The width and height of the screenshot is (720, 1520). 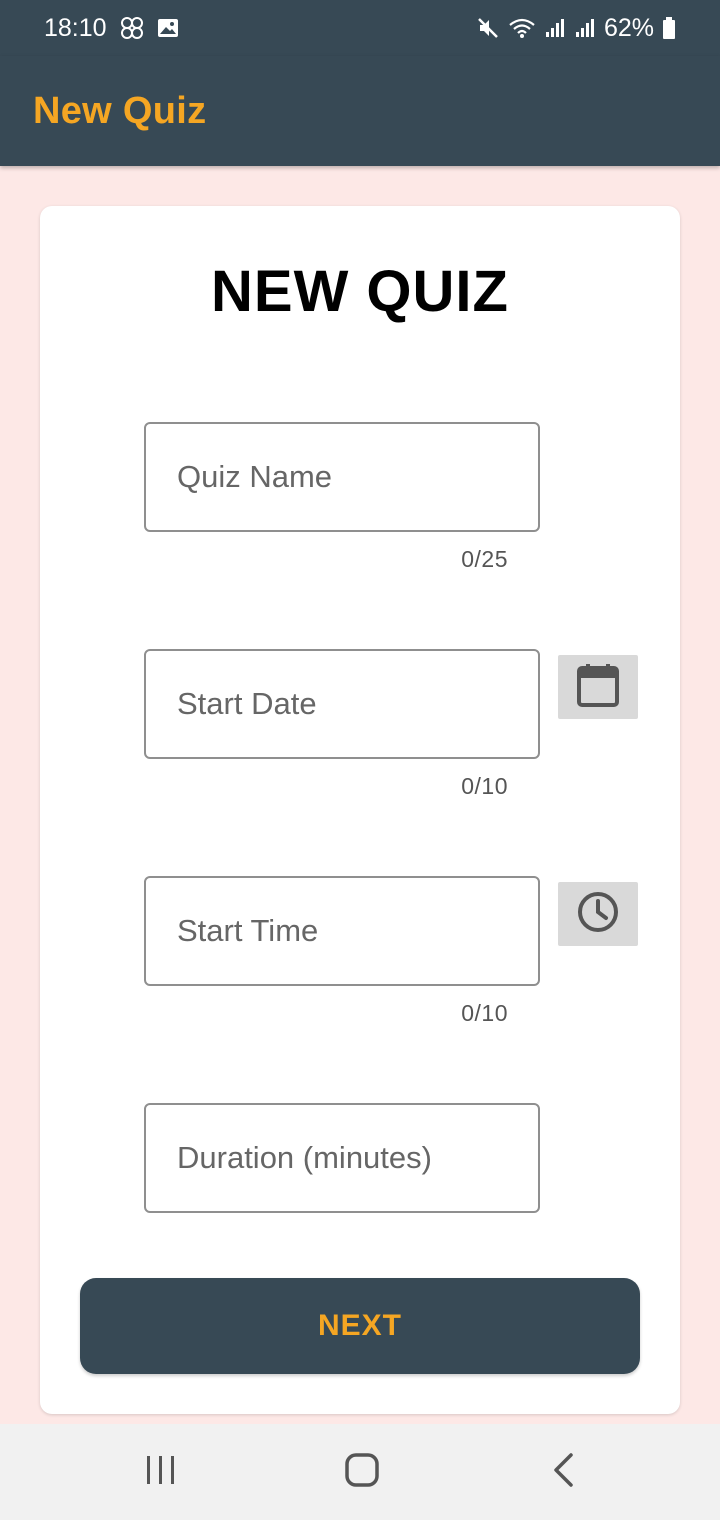 What do you see at coordinates (360, 111) in the screenshot?
I see `app-bar: New Quiz` at bounding box center [360, 111].